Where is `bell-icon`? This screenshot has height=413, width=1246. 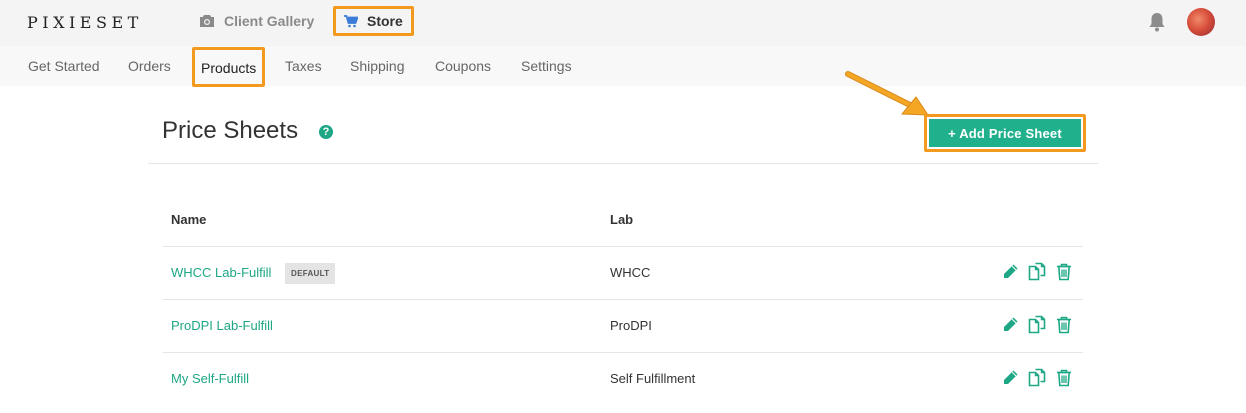
bell-icon is located at coordinates (1157, 24).